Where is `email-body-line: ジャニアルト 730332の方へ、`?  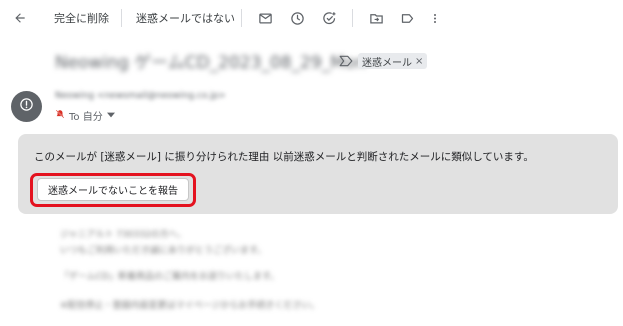
email-body-line: ジャニアルト 730332の方へ、 is located at coordinates (123, 235).